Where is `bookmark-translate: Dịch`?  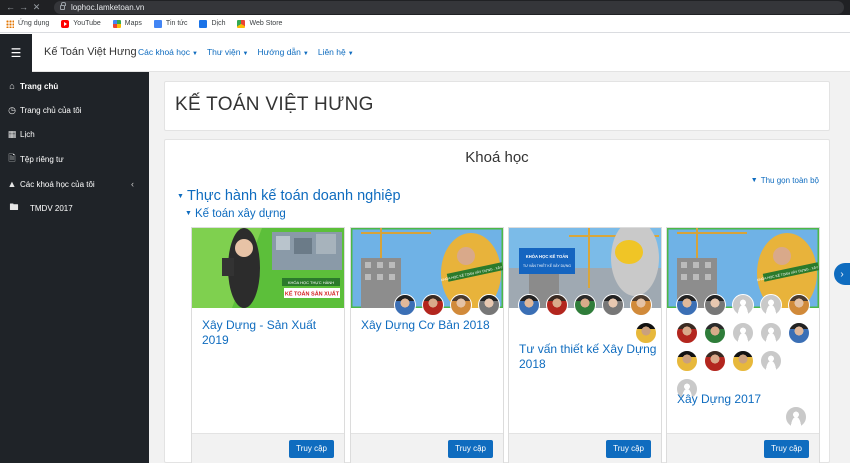
bookmark-translate: Dịch is located at coordinates (212, 23).